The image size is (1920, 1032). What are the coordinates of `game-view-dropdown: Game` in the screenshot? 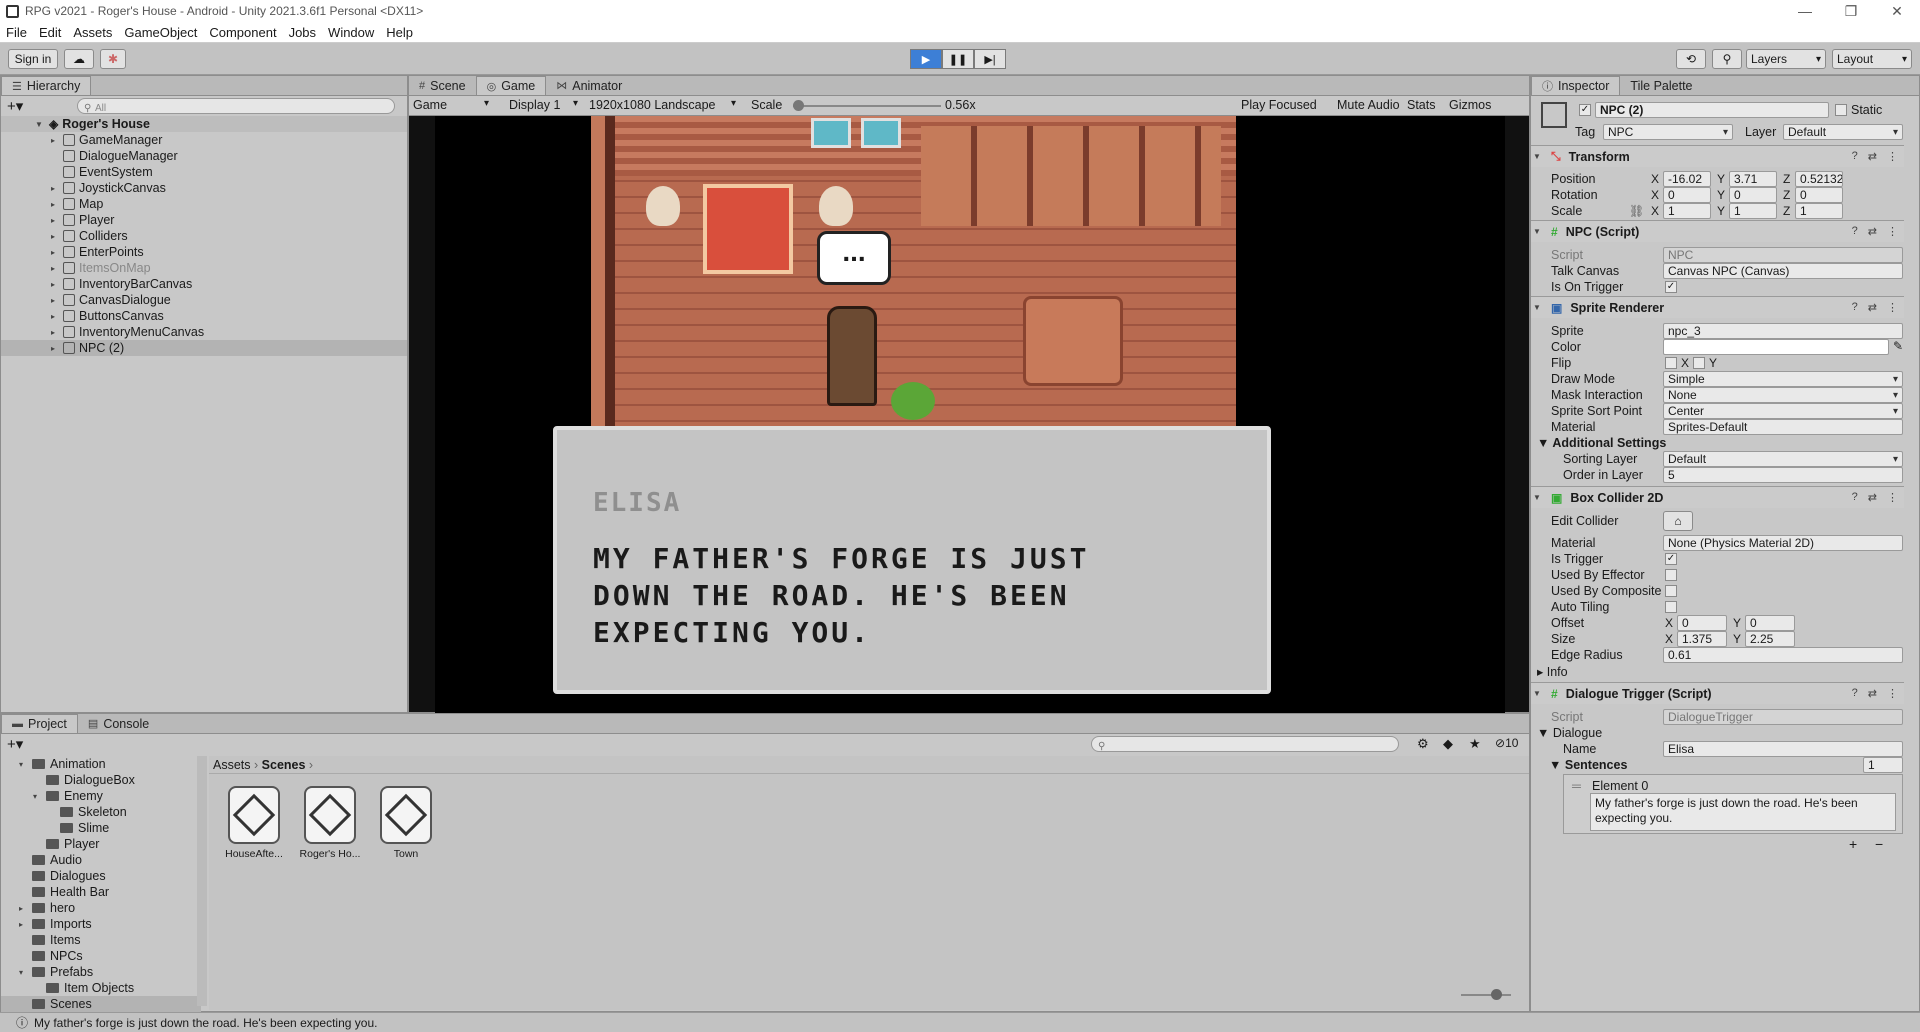 It's located at (430, 105).